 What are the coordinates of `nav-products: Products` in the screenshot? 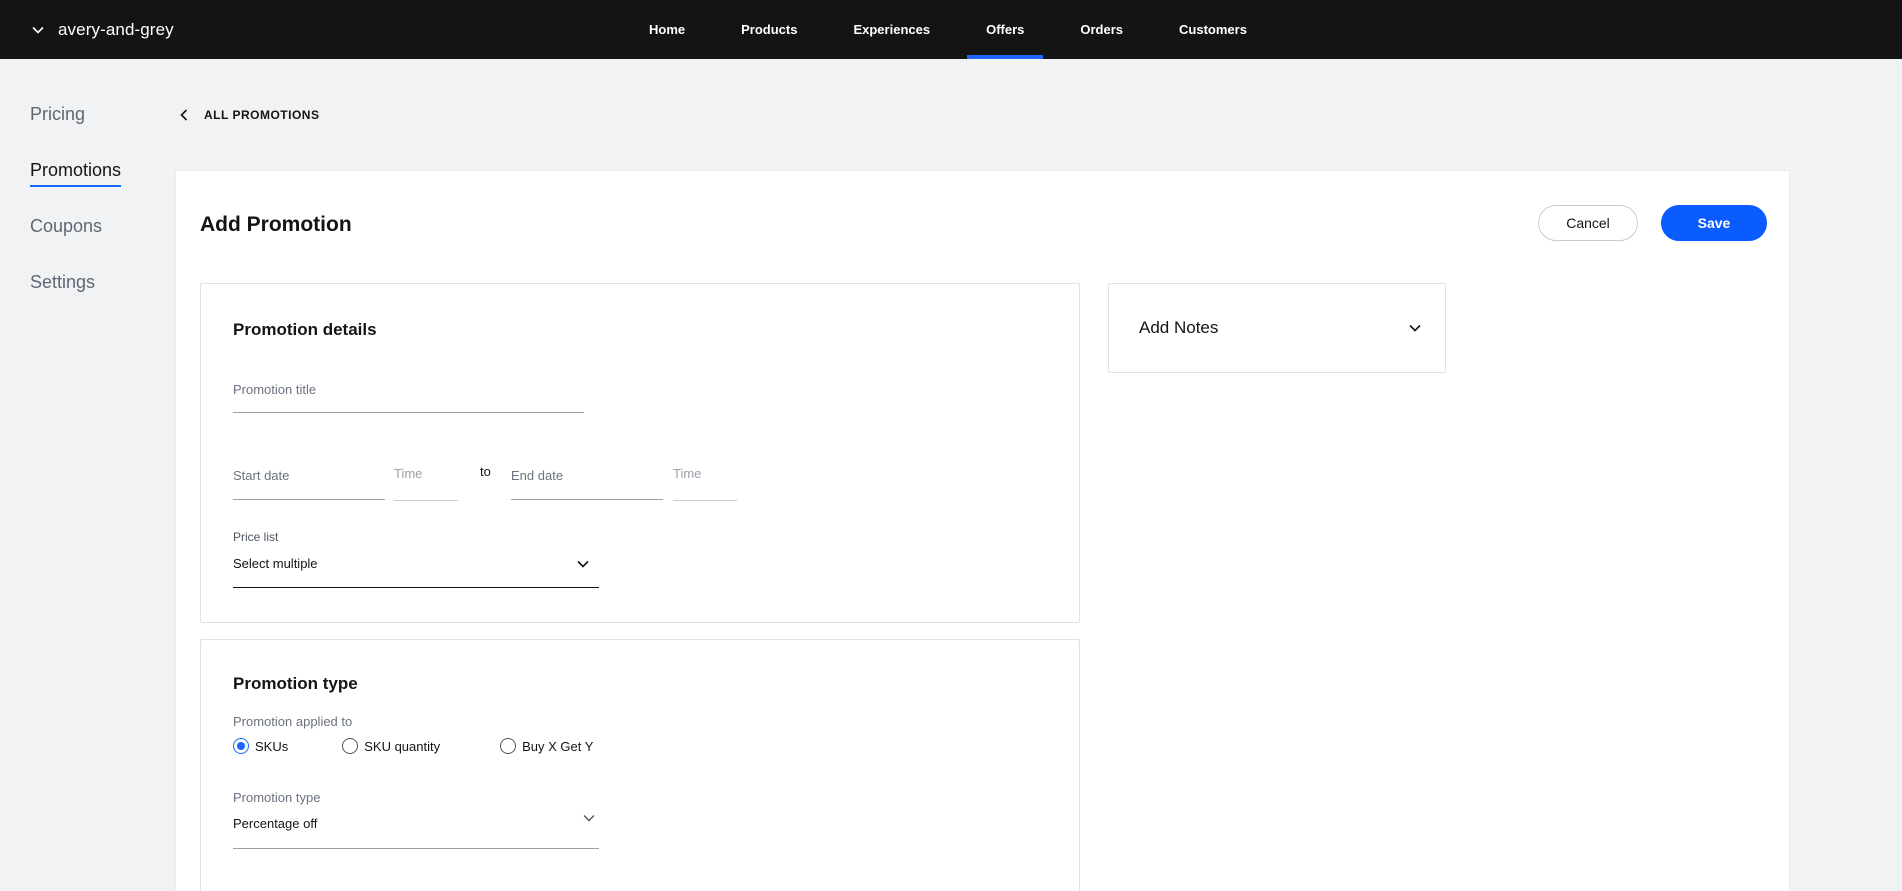 It's located at (769, 29).